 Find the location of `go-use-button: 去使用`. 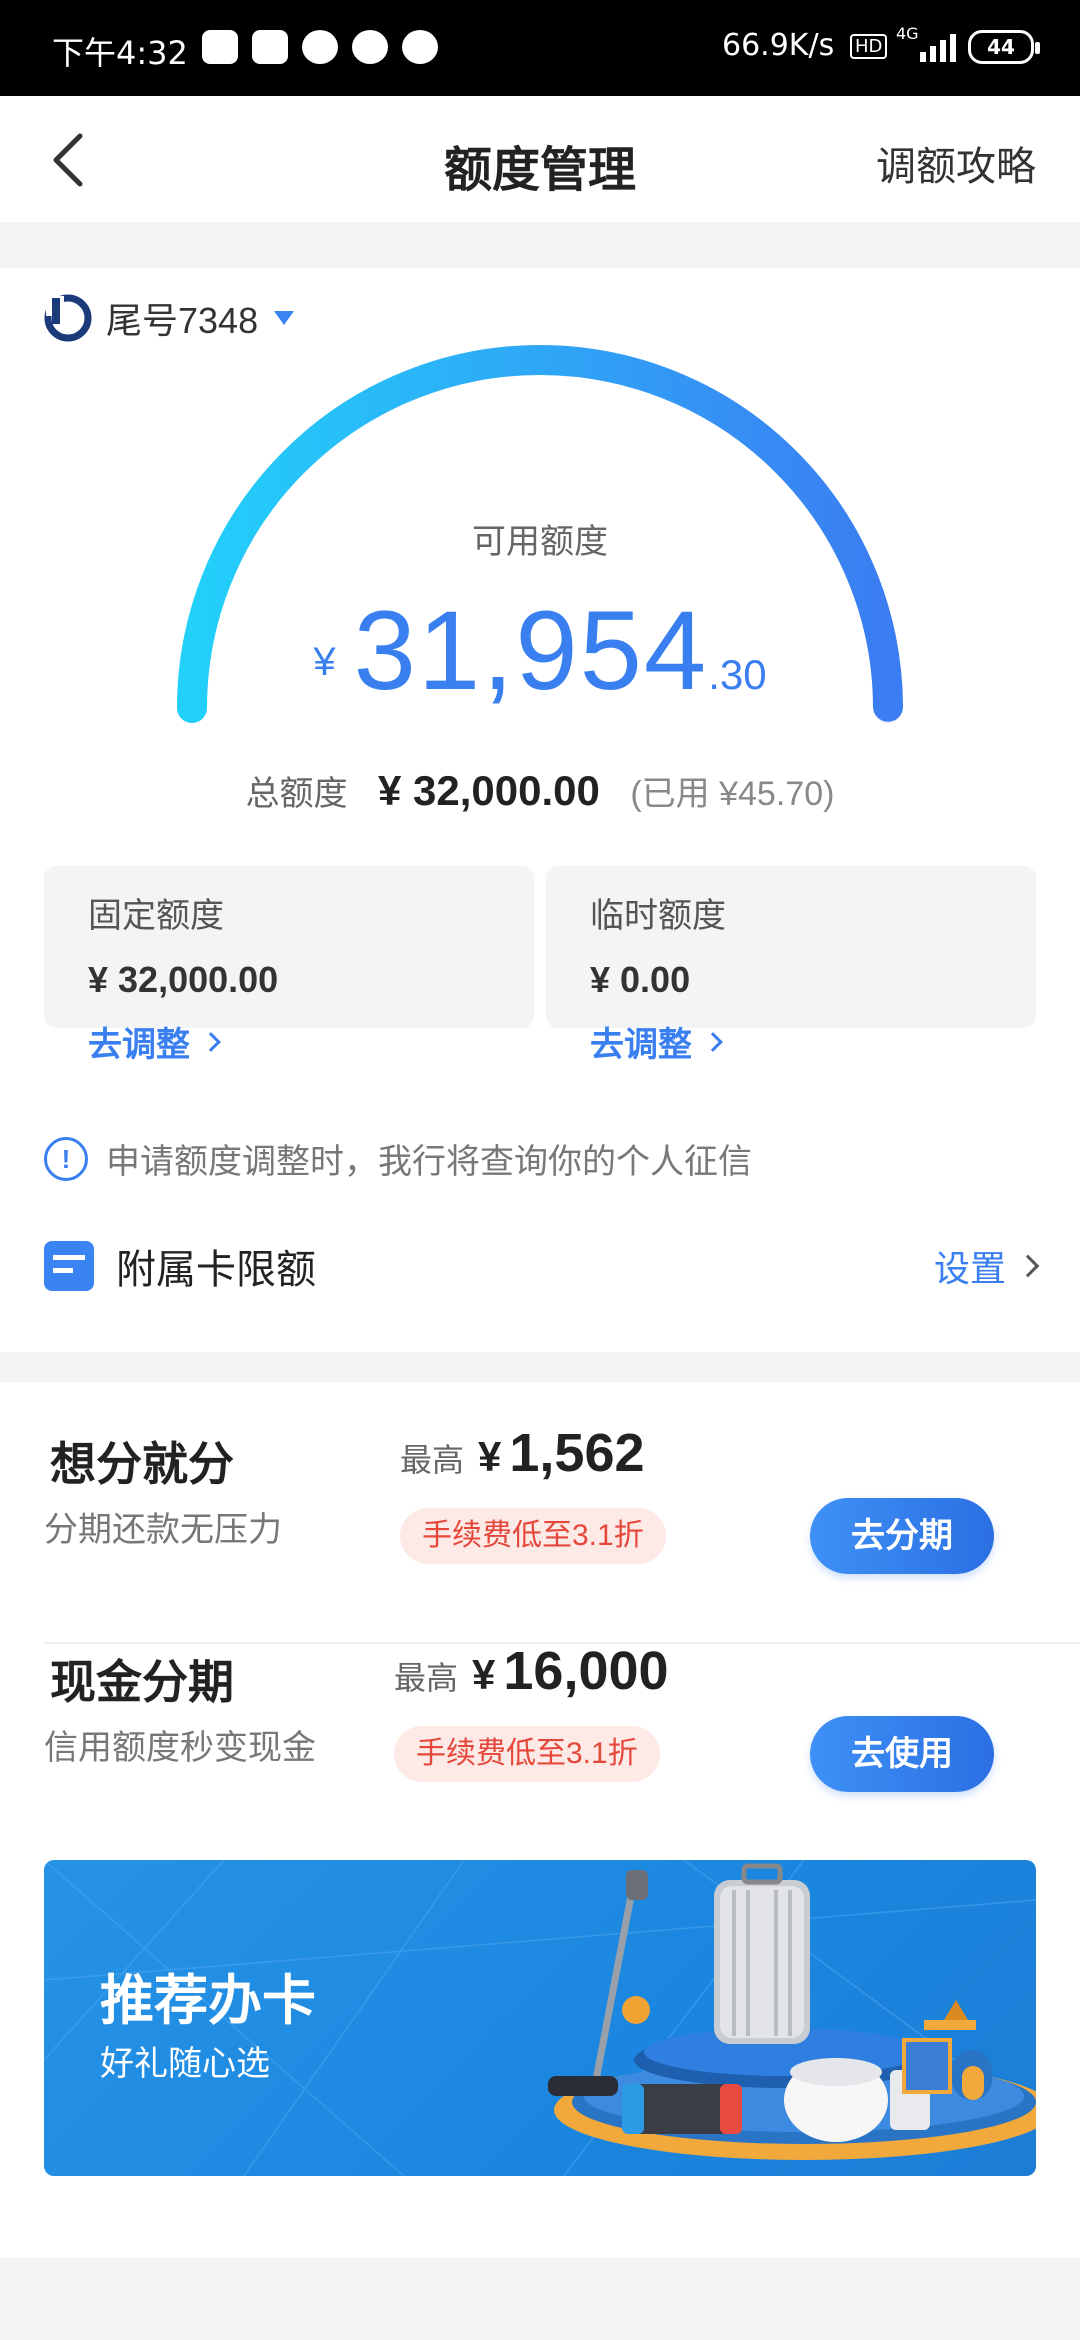

go-use-button: 去使用 is located at coordinates (902, 1754).